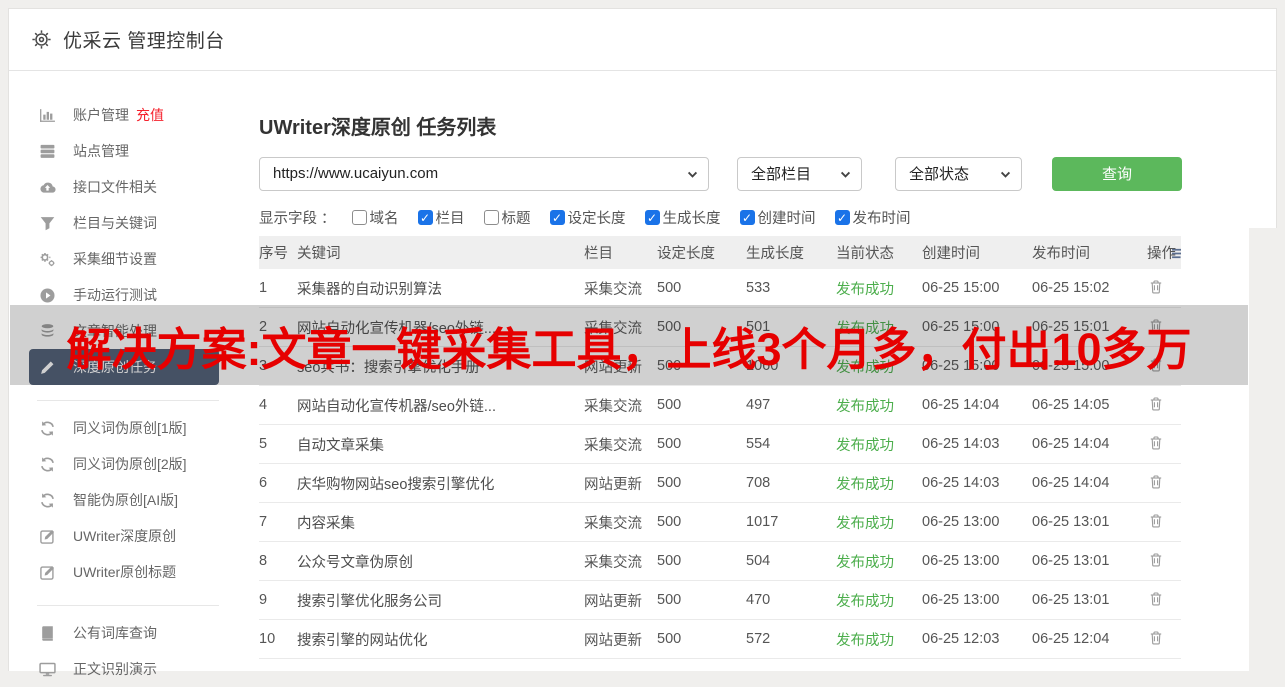 The height and width of the screenshot is (687, 1285). I want to click on cell-keyword: 庆华购物网站seo搜索引擎优化, so click(396, 484).